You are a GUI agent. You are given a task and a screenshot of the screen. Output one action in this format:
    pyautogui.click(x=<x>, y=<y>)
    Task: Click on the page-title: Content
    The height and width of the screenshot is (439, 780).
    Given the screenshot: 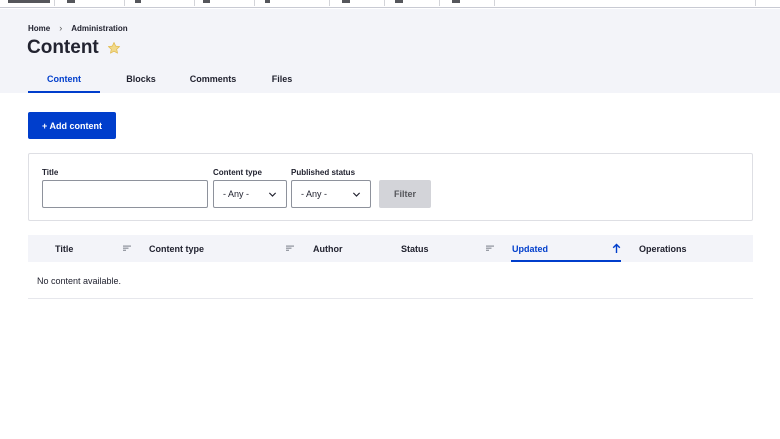 What is the action you would take?
    pyautogui.click(x=63, y=47)
    